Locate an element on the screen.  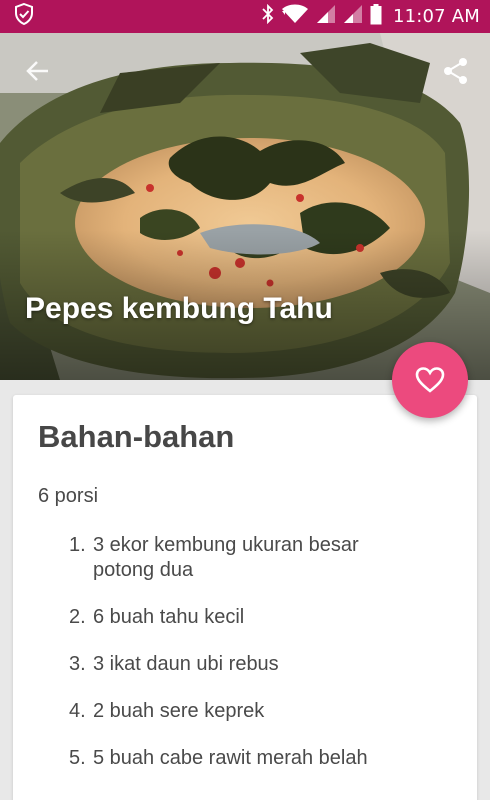
battery-icon is located at coordinates (376, 16).